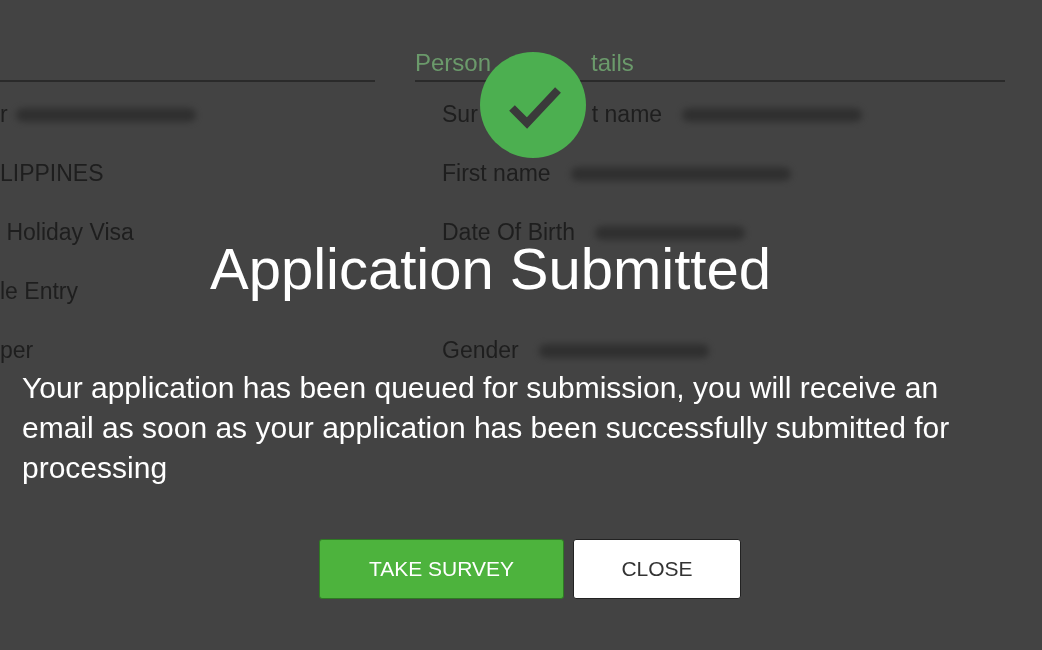 This screenshot has height=650, width=1042. Describe the element at coordinates (453, 63) in the screenshot. I see `section-heading: Person` at that location.